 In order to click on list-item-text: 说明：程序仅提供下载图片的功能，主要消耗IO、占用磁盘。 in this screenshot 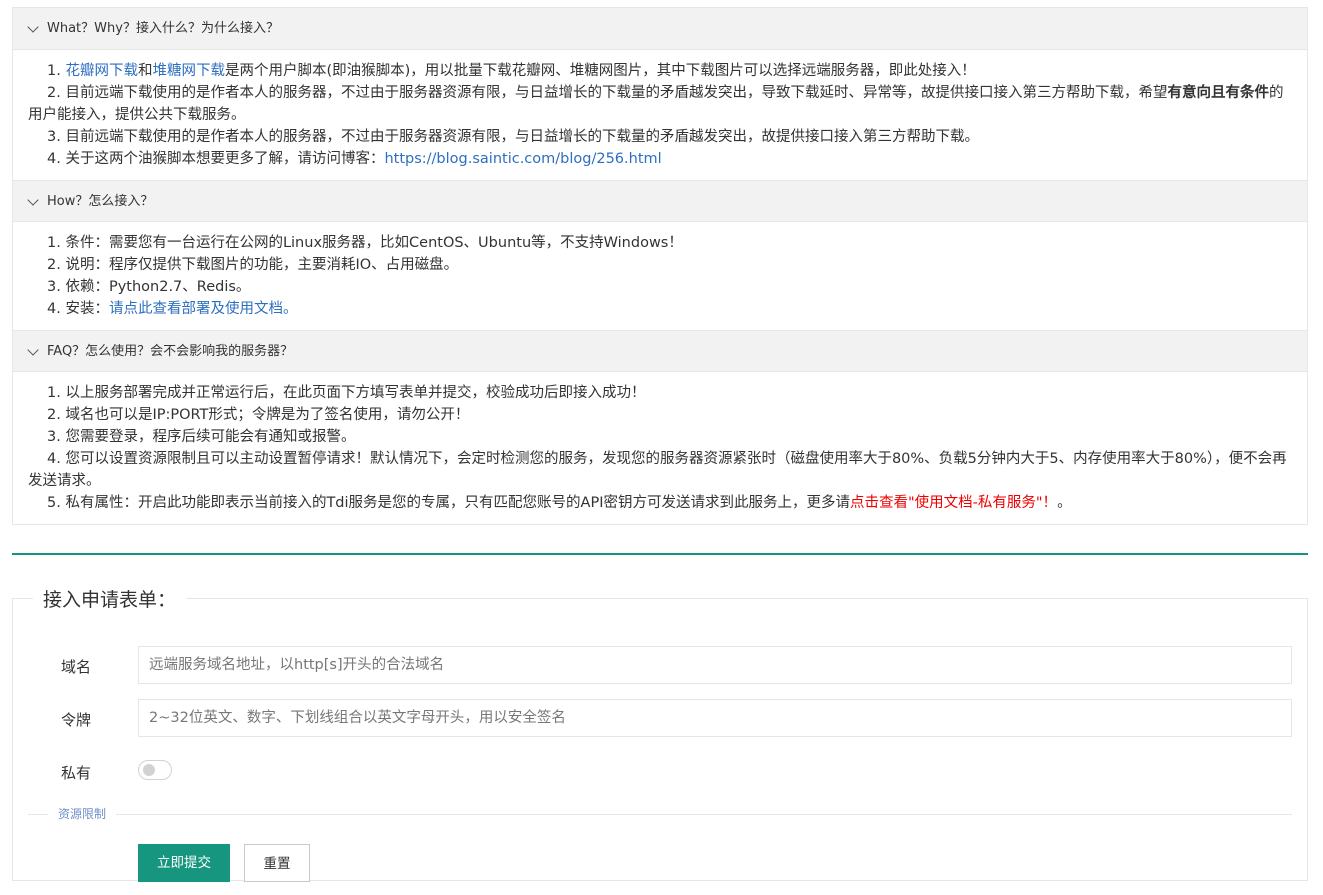, I will do `click(262, 265)`.